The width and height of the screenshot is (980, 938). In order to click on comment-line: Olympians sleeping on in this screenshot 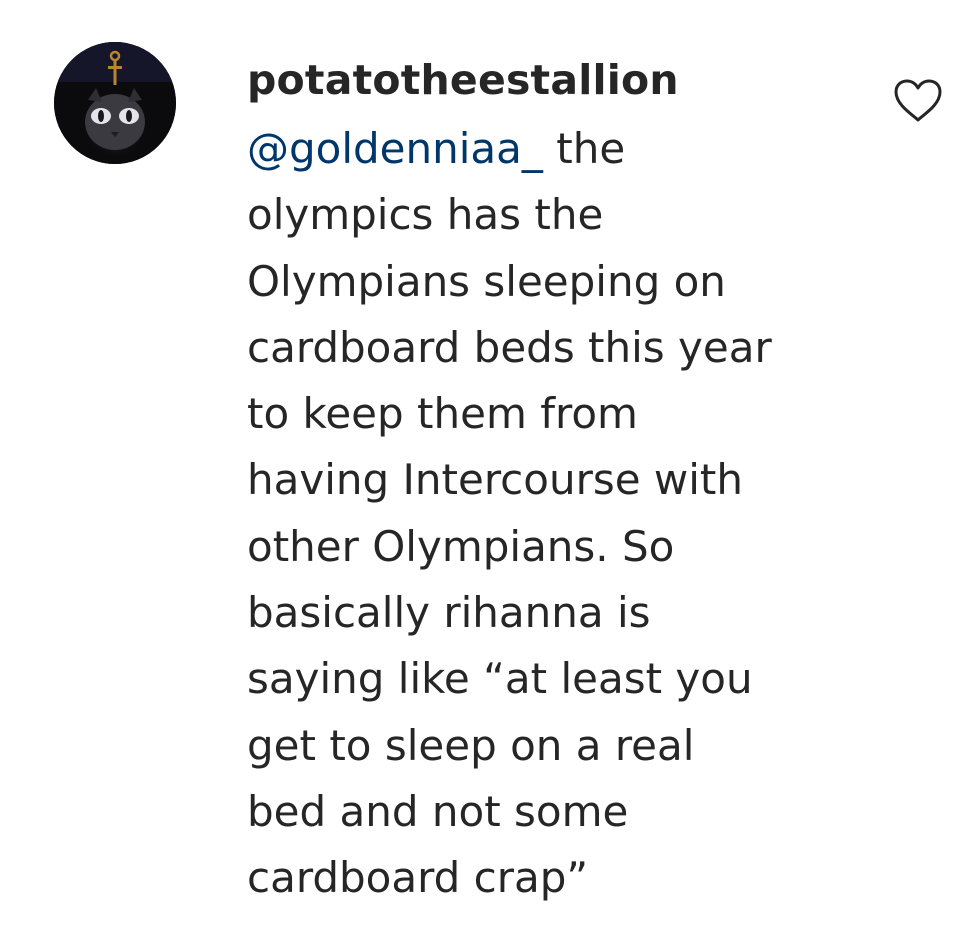, I will do `click(486, 281)`.